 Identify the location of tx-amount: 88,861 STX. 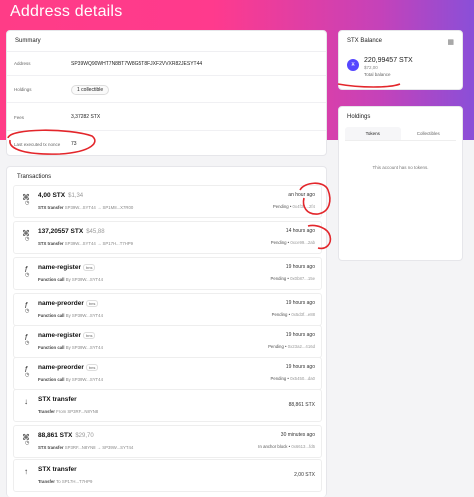
(301, 405).